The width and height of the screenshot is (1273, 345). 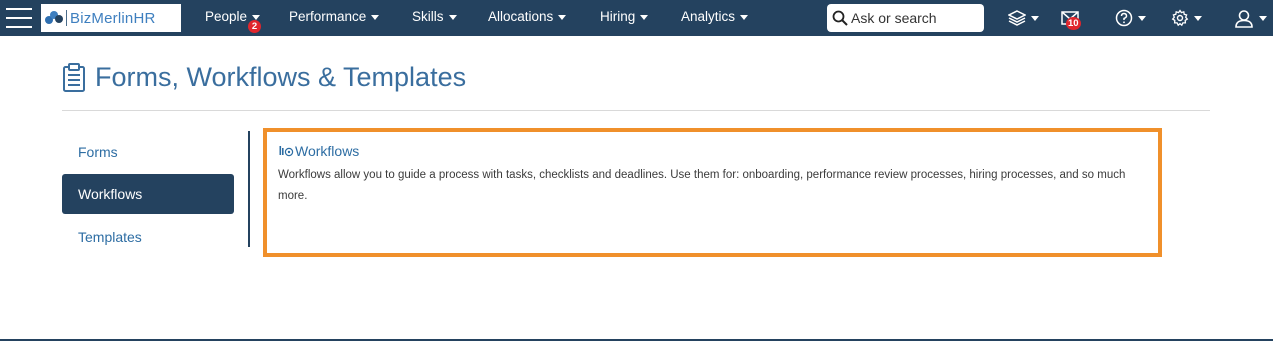 I want to click on sidebar-item-label: Templates, so click(x=110, y=237).